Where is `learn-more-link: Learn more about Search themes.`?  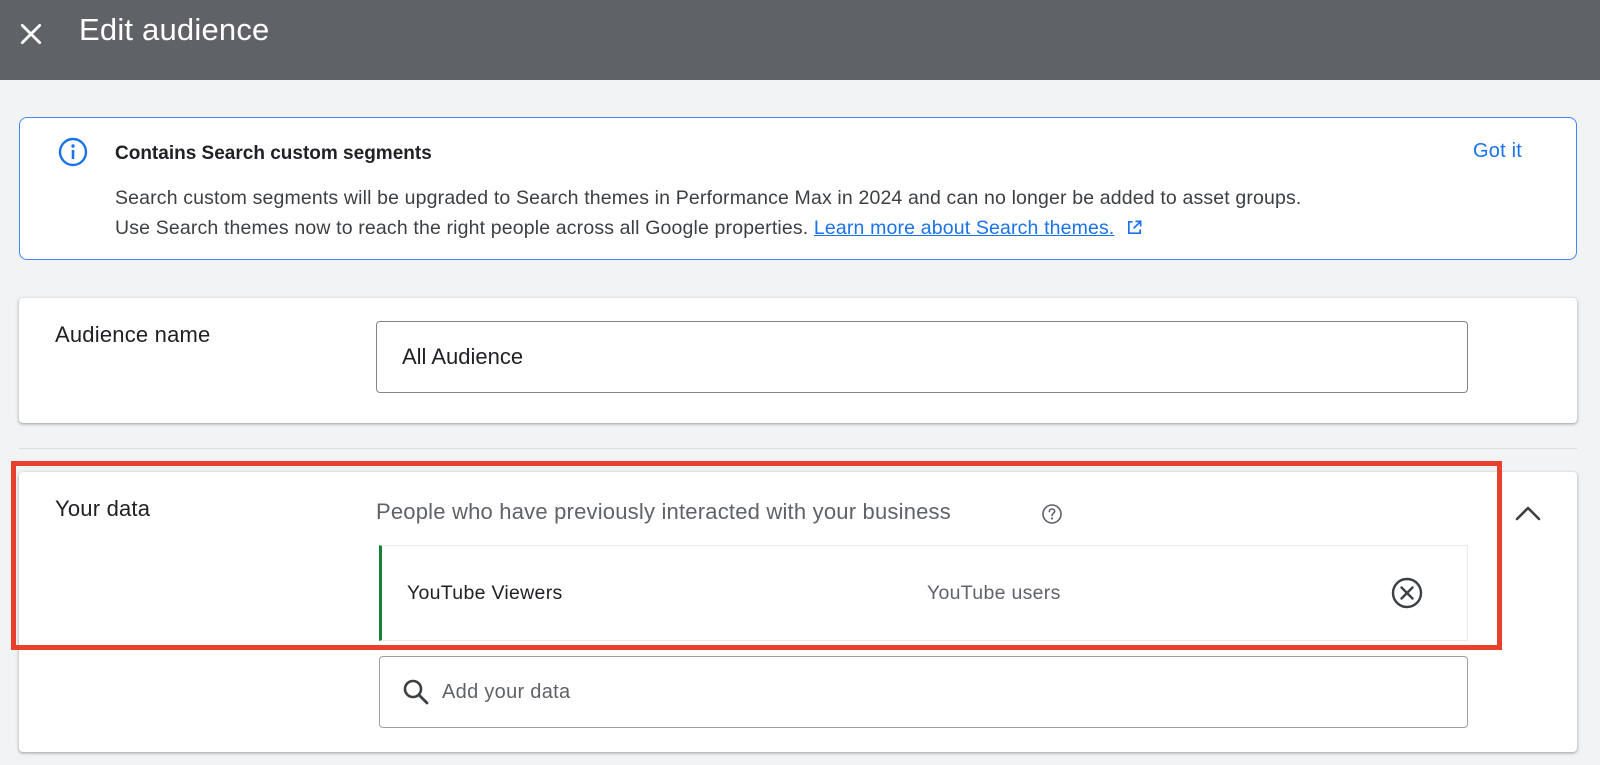
learn-more-link: Learn more about Search themes. is located at coordinates (964, 228).